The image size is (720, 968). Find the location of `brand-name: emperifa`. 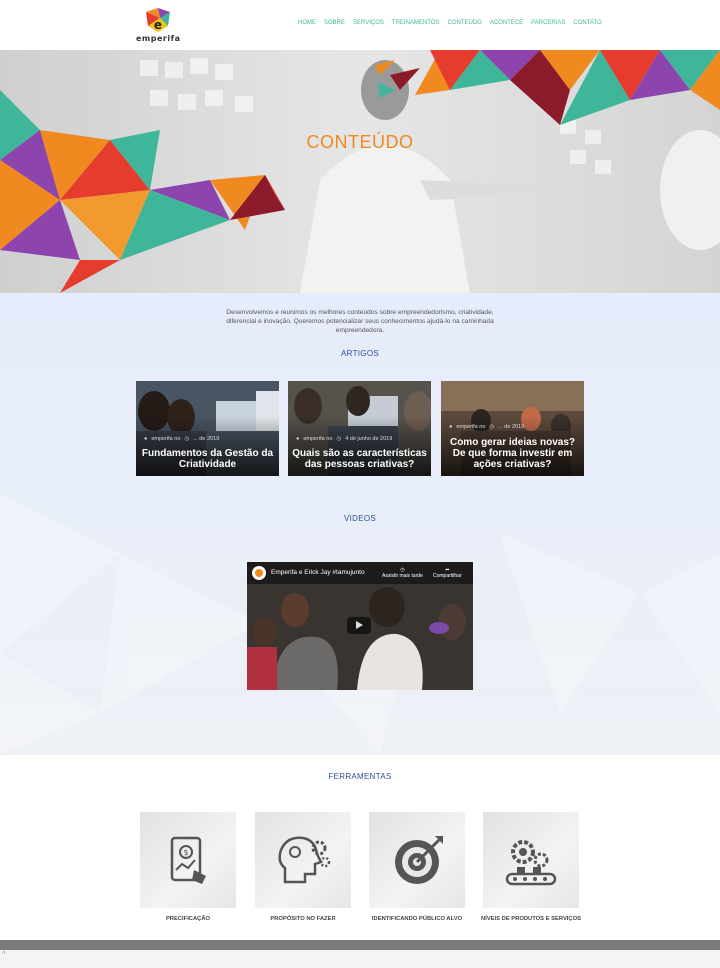

brand-name: emperifa is located at coordinates (158, 38).